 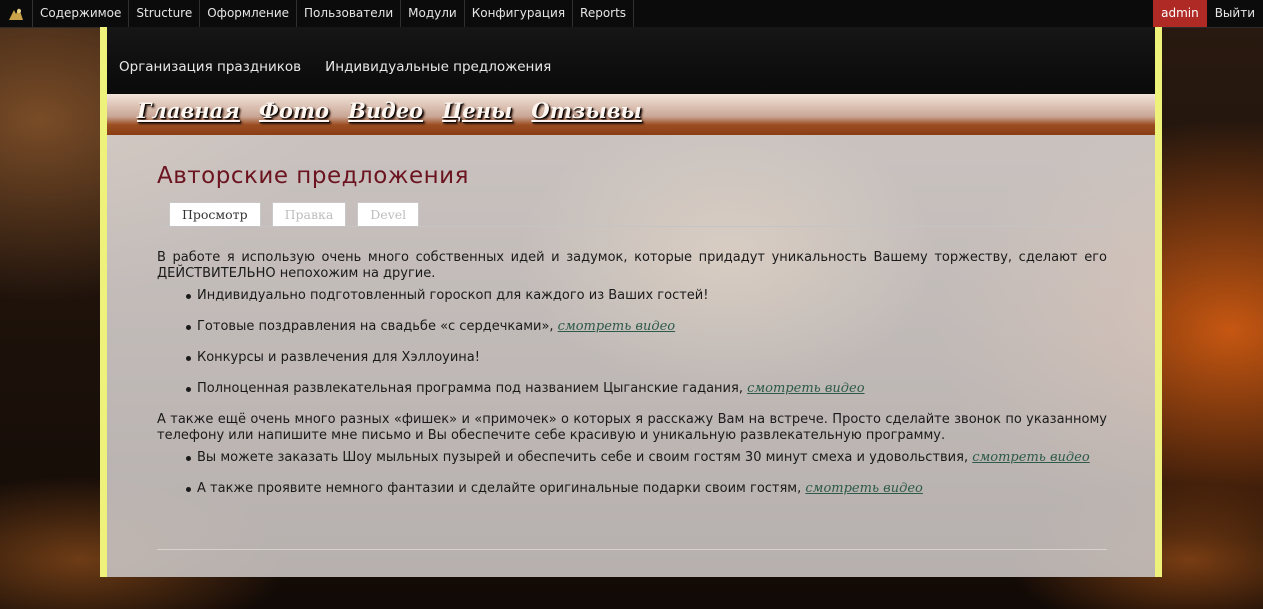 What do you see at coordinates (215, 214) in the screenshot?
I see `tab-view: Просмотр` at bounding box center [215, 214].